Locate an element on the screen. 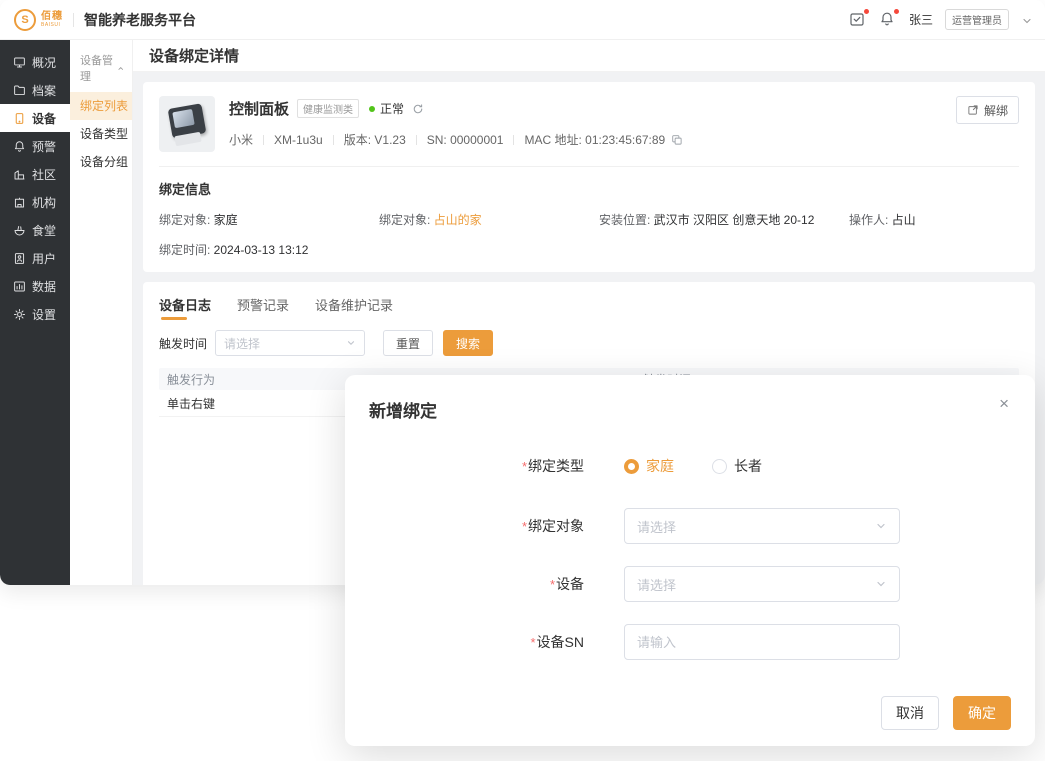  sidebar-item-data: 数据 is located at coordinates (35, 286).